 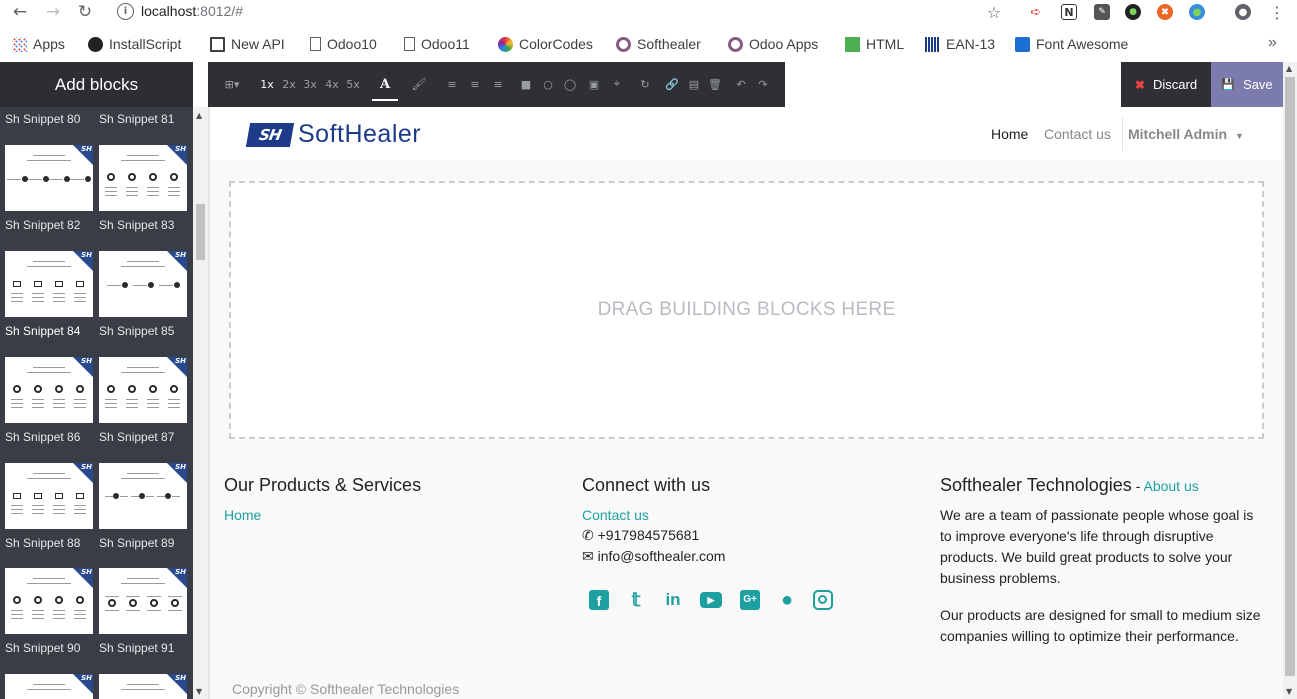 What do you see at coordinates (617, 84) in the screenshot?
I see `crop-icon: ⌖` at bounding box center [617, 84].